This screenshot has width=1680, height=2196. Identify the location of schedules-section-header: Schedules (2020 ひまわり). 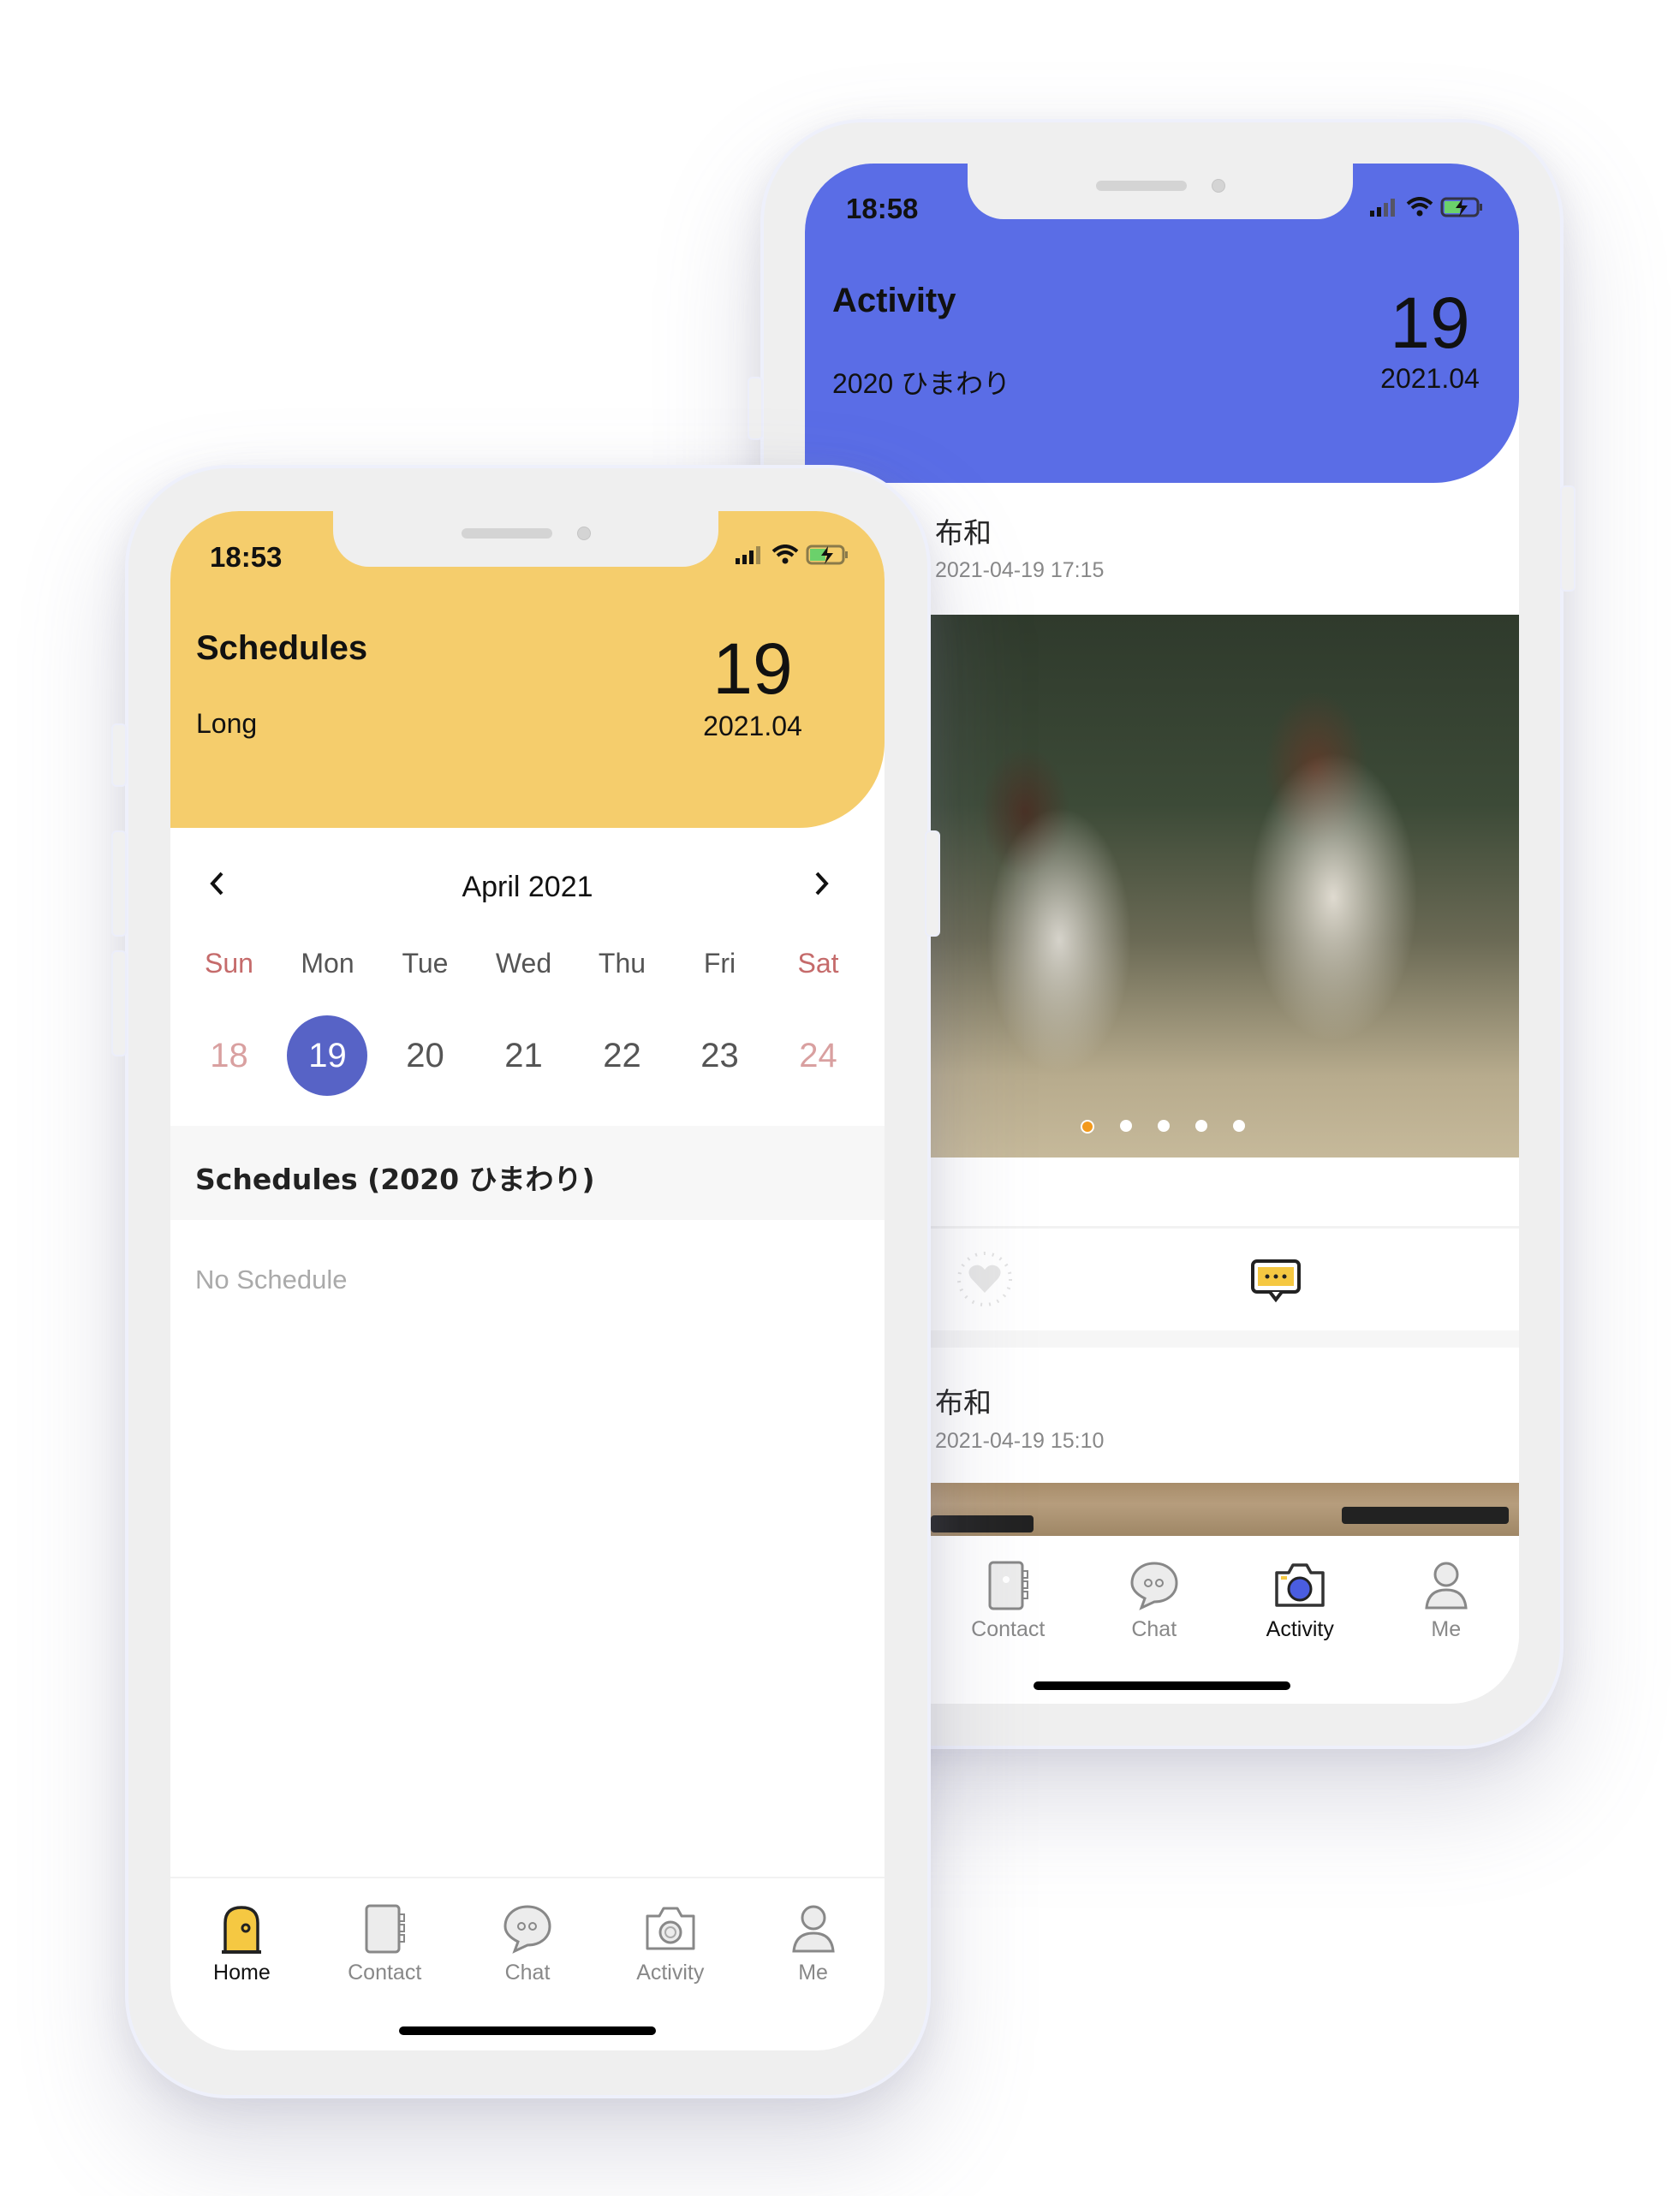
(527, 1173).